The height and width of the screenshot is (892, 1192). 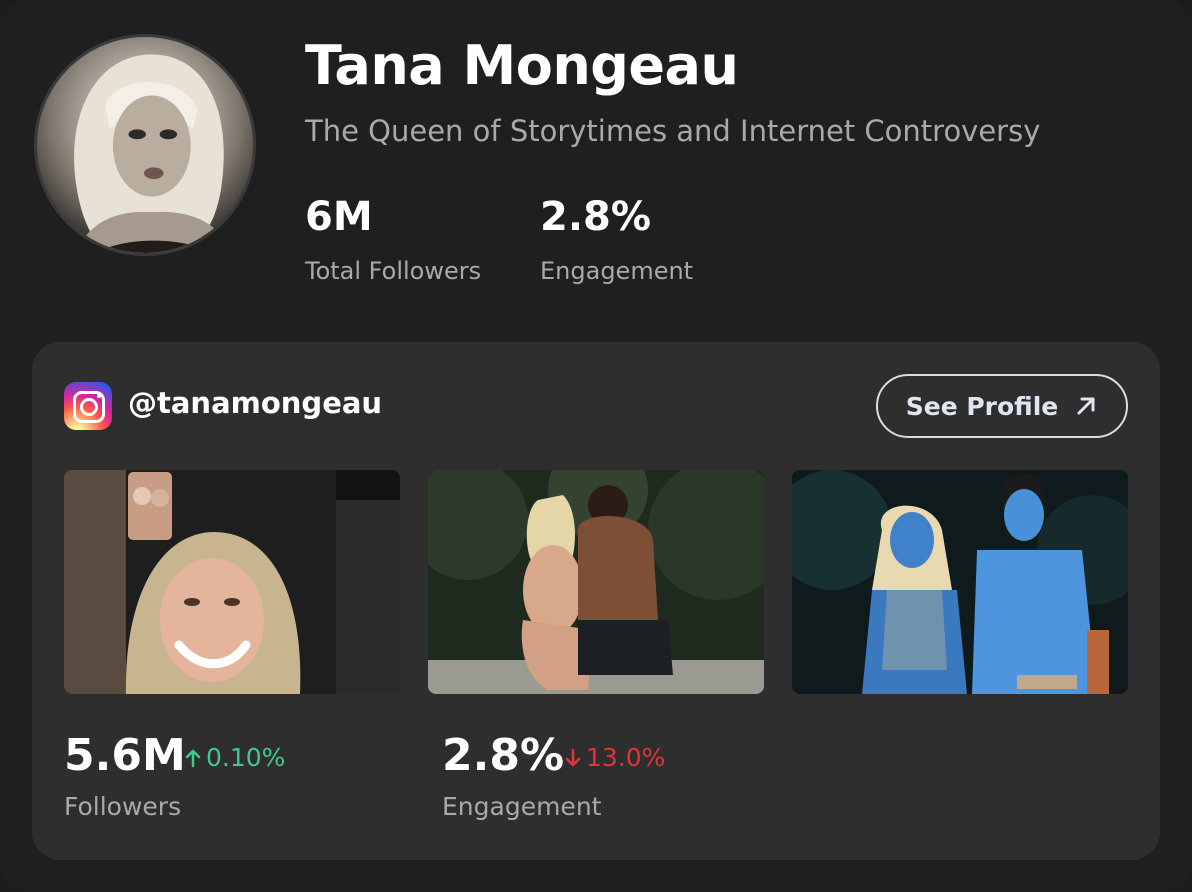 What do you see at coordinates (522, 65) in the screenshot?
I see `creator-name: Tana Mongeau` at bounding box center [522, 65].